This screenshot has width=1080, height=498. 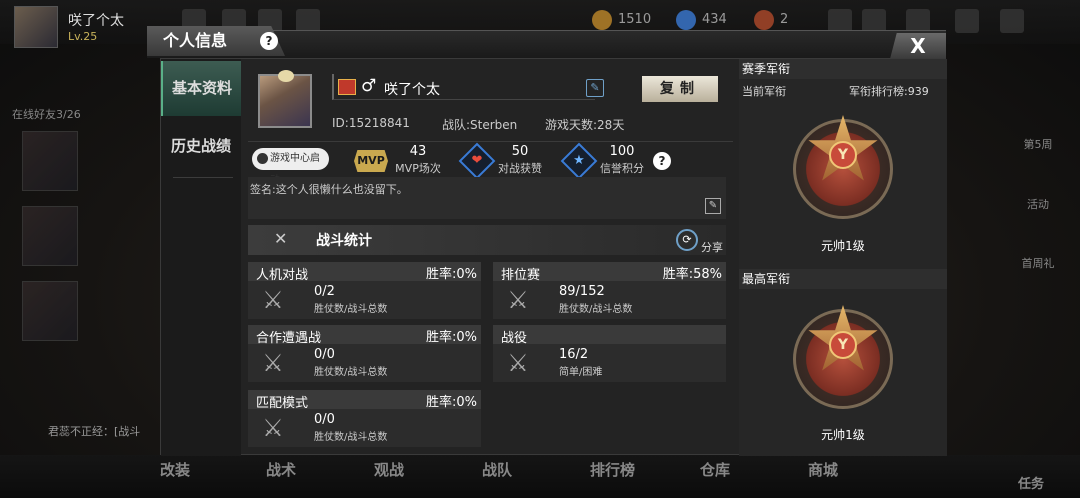 What do you see at coordinates (843, 246) in the screenshot?
I see `current-rank-name: 元帅1级` at bounding box center [843, 246].